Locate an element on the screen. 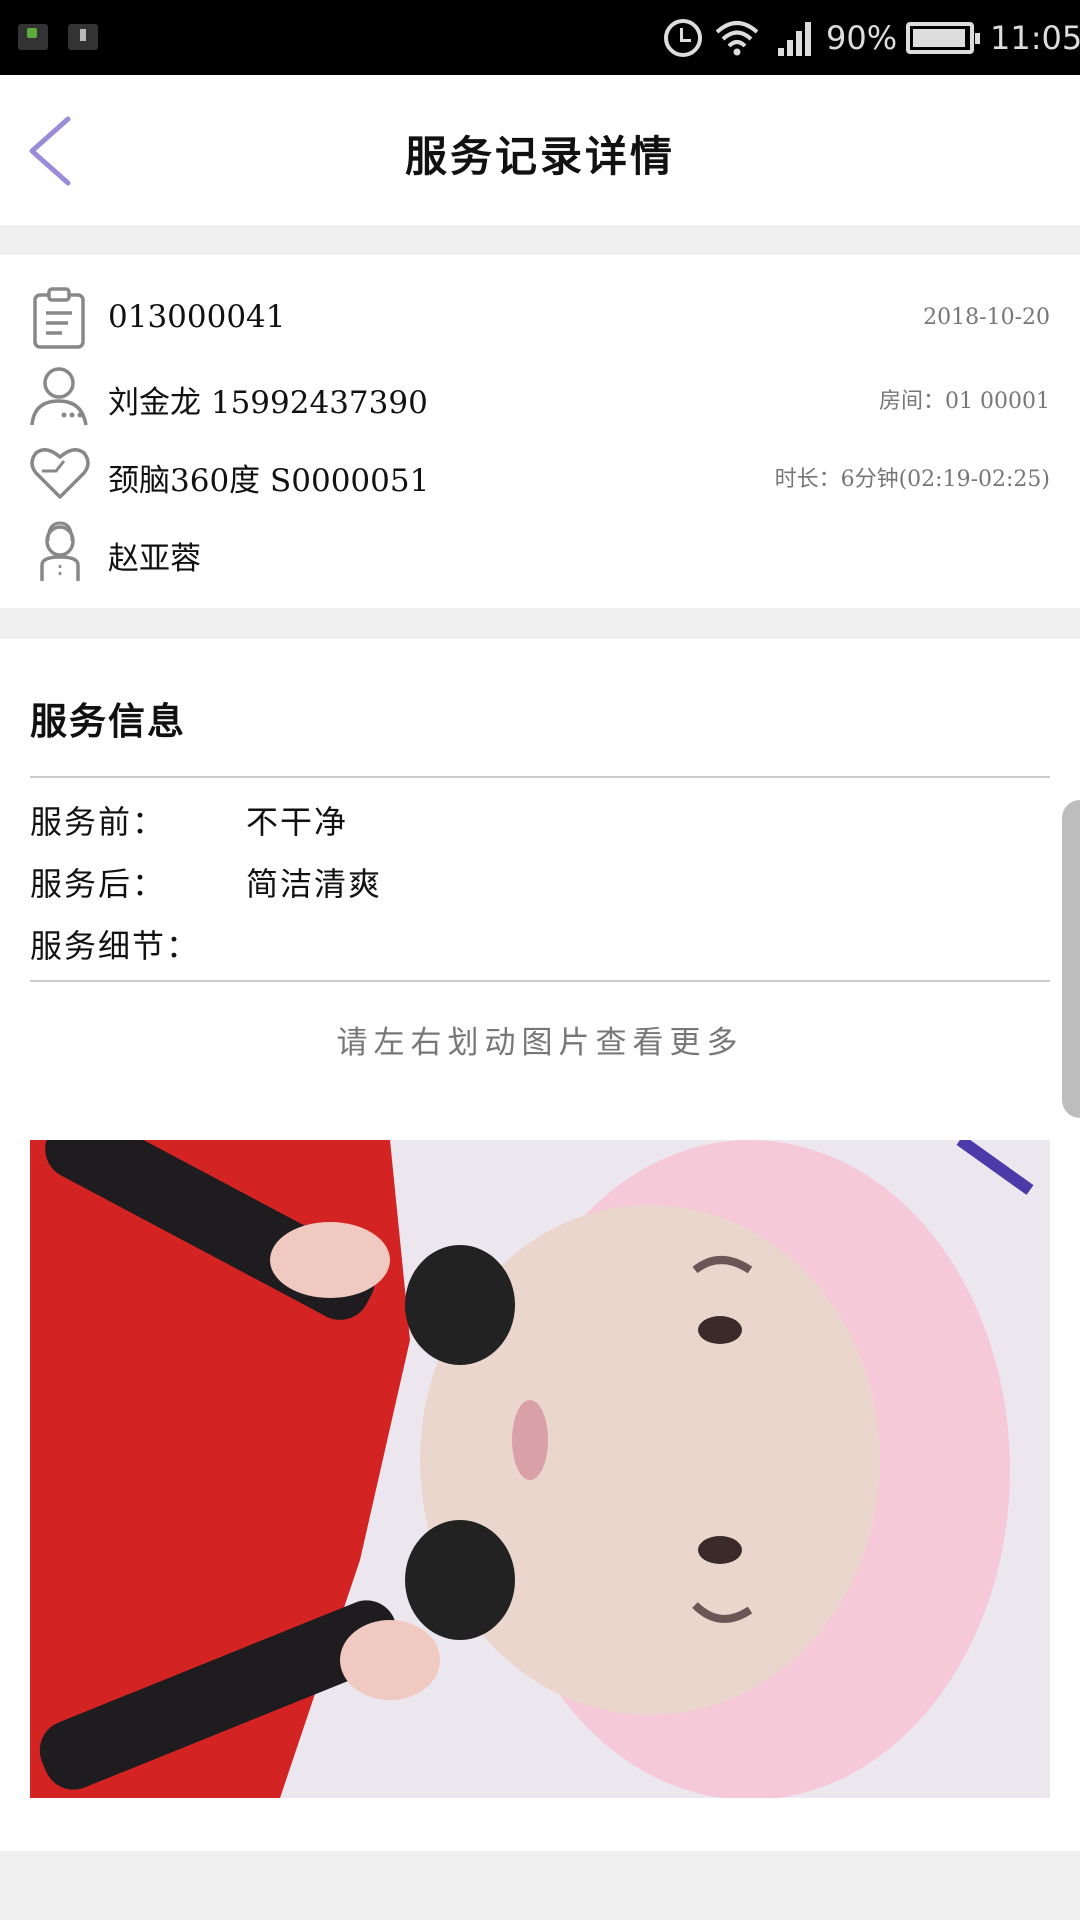 Image resolution: width=1080 pixels, height=1920 pixels. room-info: 房间：01 00001 is located at coordinates (964, 401).